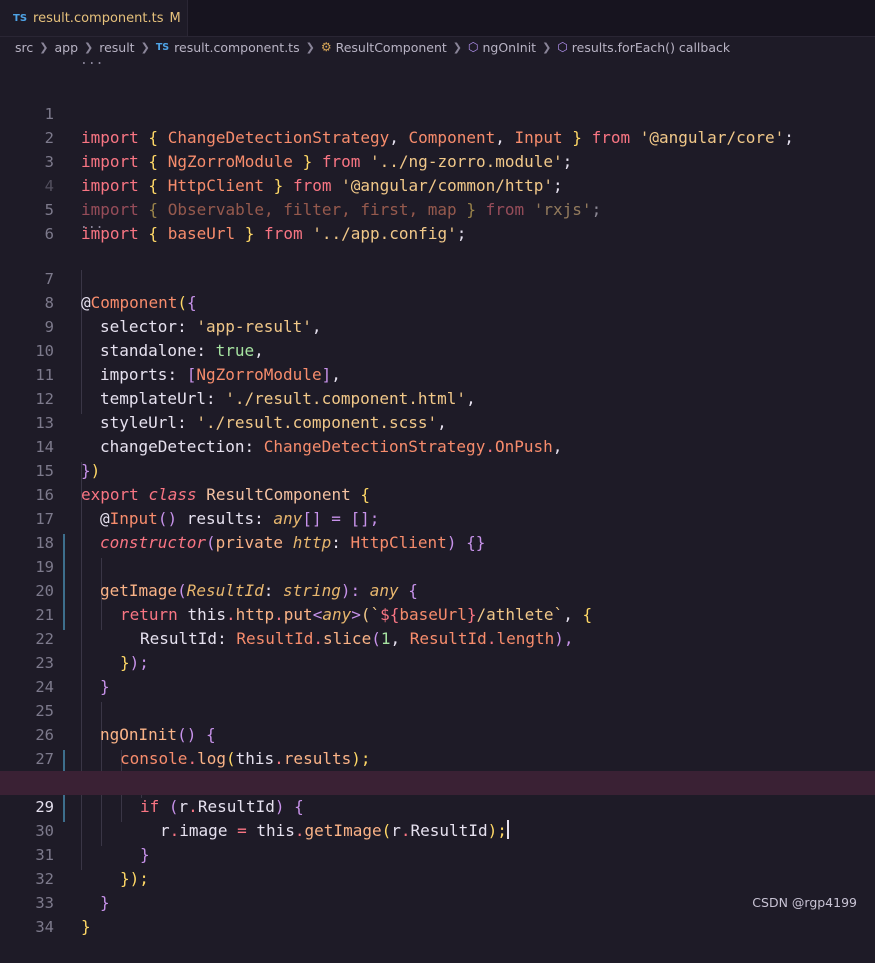 The image size is (875, 963). Describe the element at coordinates (437, 397) in the screenshot. I see `code-line: 12 styleUrl: './result.component.scss',` at that location.